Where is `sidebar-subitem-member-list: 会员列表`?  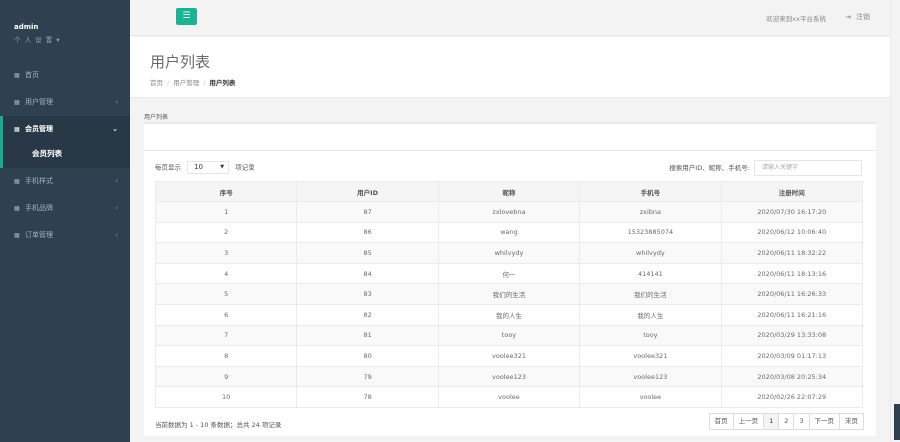
sidebar-subitem-member-list: 会员列表 is located at coordinates (65, 155).